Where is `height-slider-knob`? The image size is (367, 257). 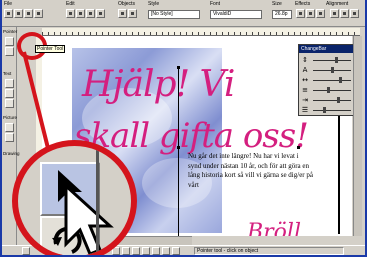 height-slider-knob is located at coordinates (336, 60).